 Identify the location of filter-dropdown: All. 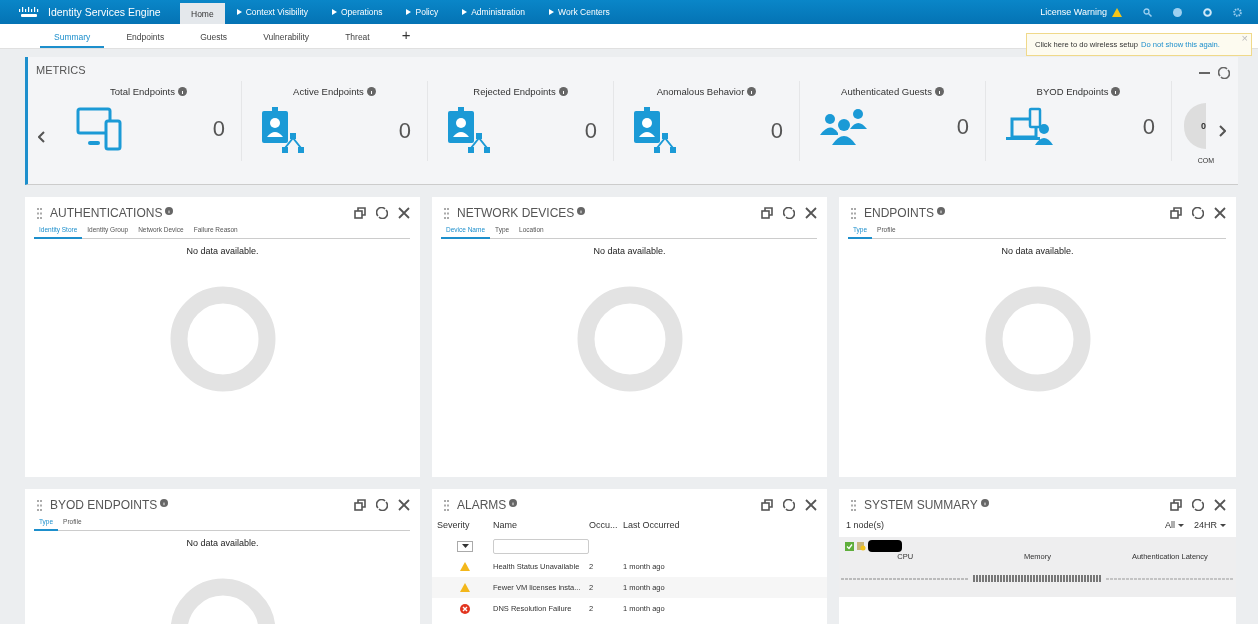
(1174, 525).